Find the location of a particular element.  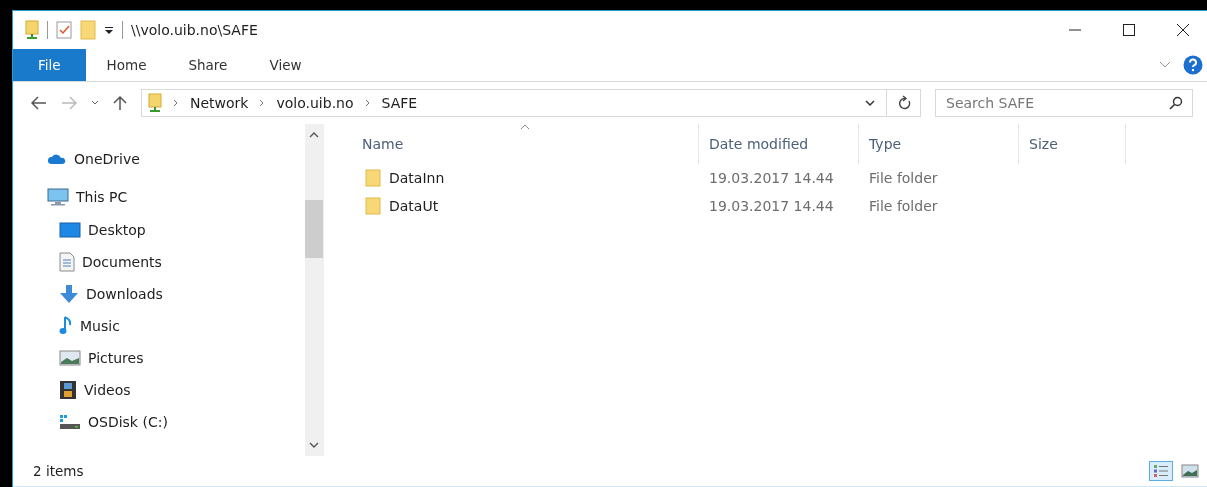

ribbon-tab: File is located at coordinates (49, 65).